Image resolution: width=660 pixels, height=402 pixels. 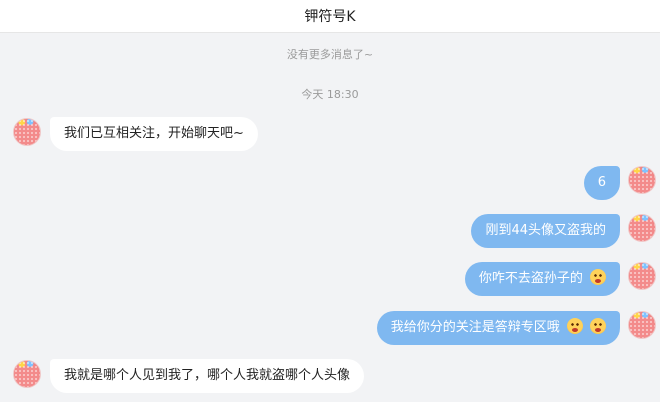 What do you see at coordinates (574, 326) in the screenshot?
I see `dizzy-emoji-icon` at bounding box center [574, 326].